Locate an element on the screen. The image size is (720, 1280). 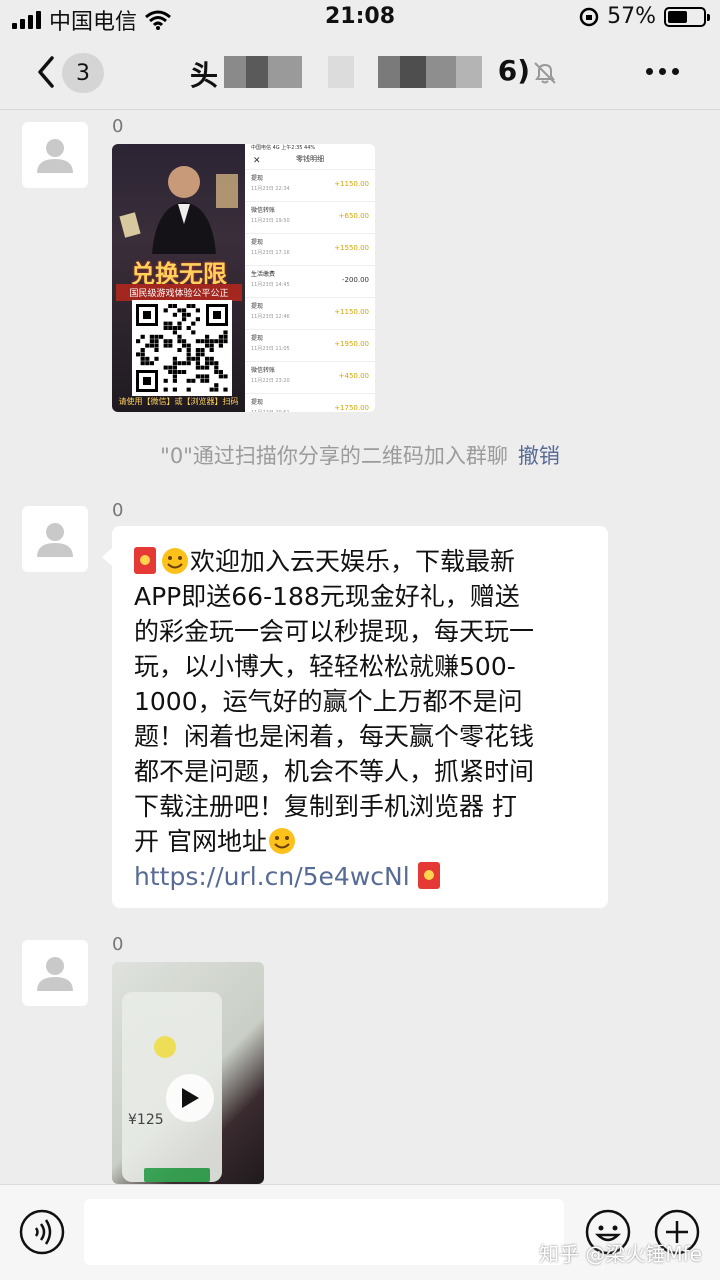
url-link: https://url.cn/5e4wcNl is located at coordinates (272, 876).